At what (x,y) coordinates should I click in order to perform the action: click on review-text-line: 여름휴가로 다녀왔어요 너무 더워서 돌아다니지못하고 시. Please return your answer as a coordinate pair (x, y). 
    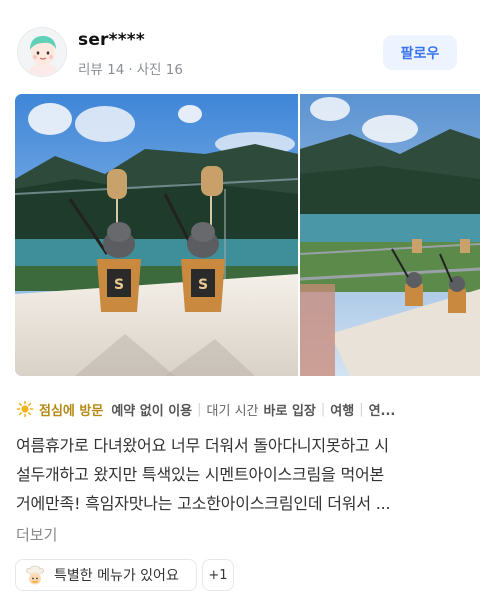
    Looking at the image, I should click on (202, 445).